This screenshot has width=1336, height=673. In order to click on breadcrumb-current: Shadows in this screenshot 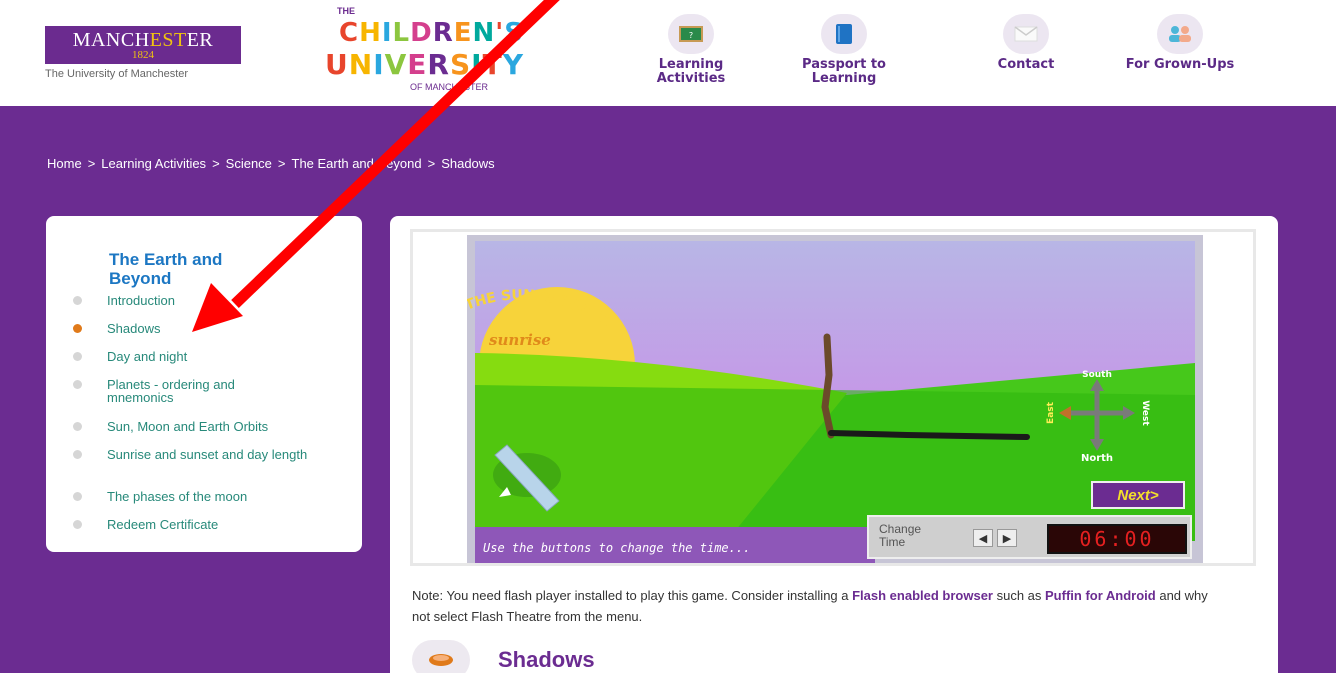, I will do `click(468, 163)`.